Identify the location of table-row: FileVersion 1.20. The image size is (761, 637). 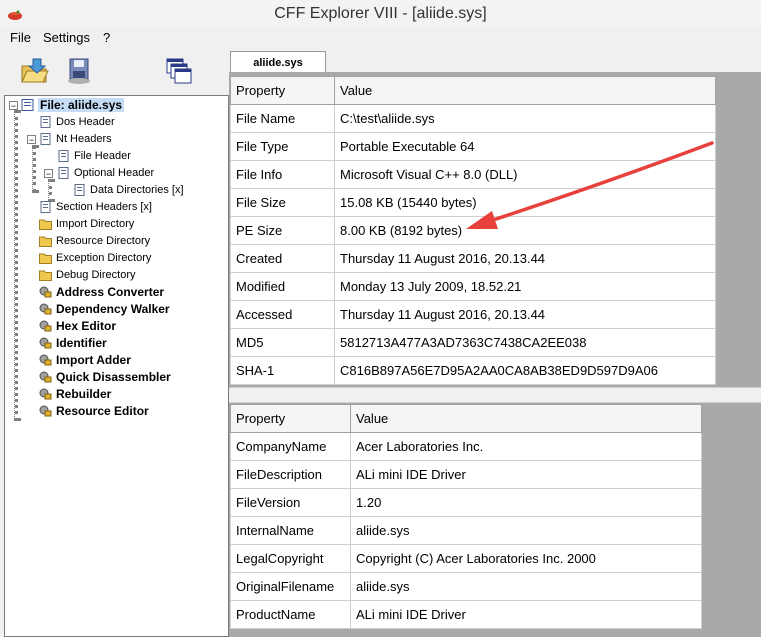
(466, 502).